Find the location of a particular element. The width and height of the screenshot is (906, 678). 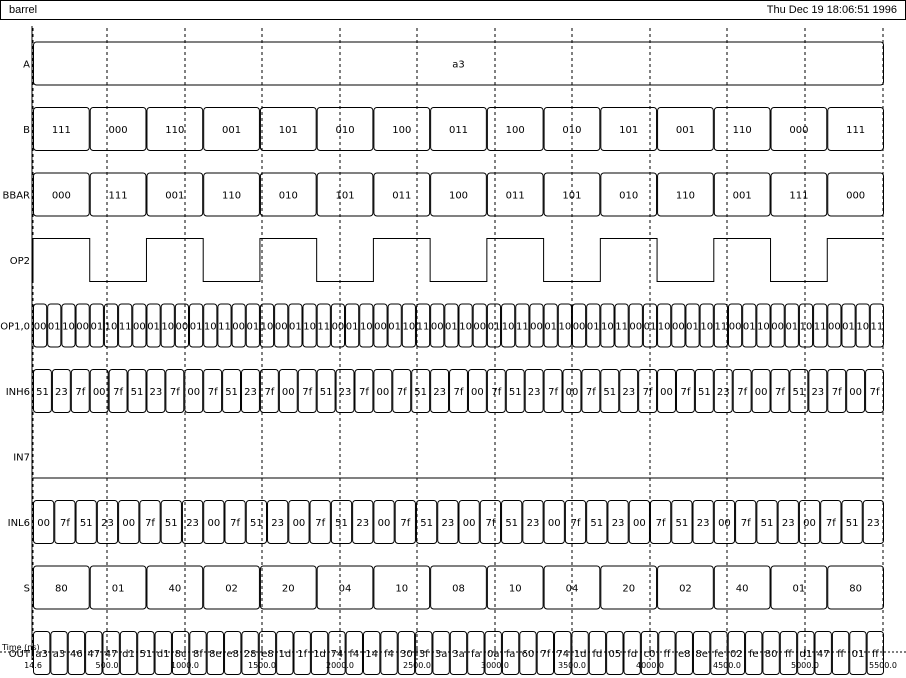

signal-label: INL6 is located at coordinates (19, 523).